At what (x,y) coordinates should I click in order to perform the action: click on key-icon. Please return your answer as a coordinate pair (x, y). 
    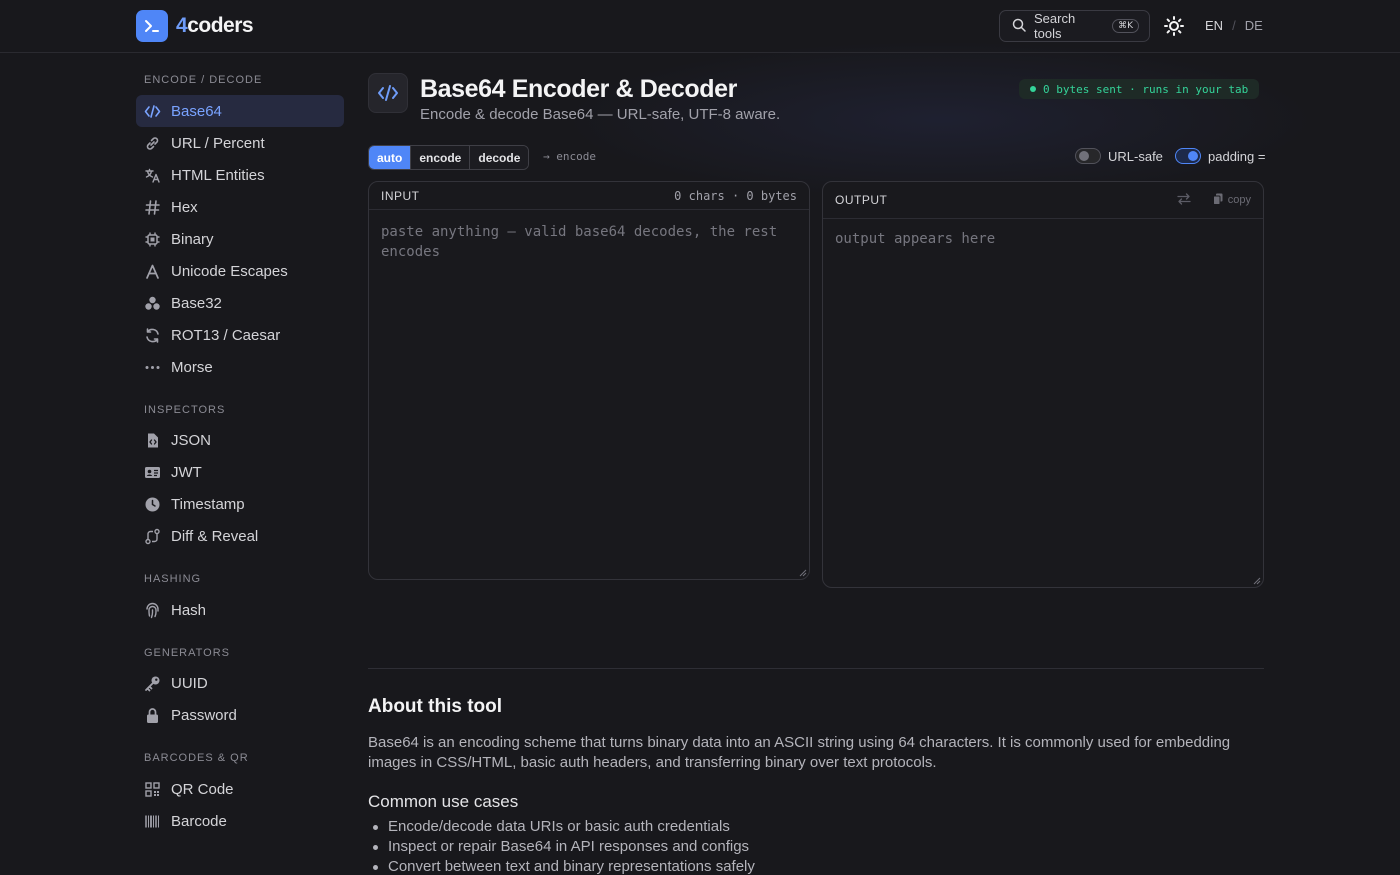
    Looking at the image, I should click on (152, 683).